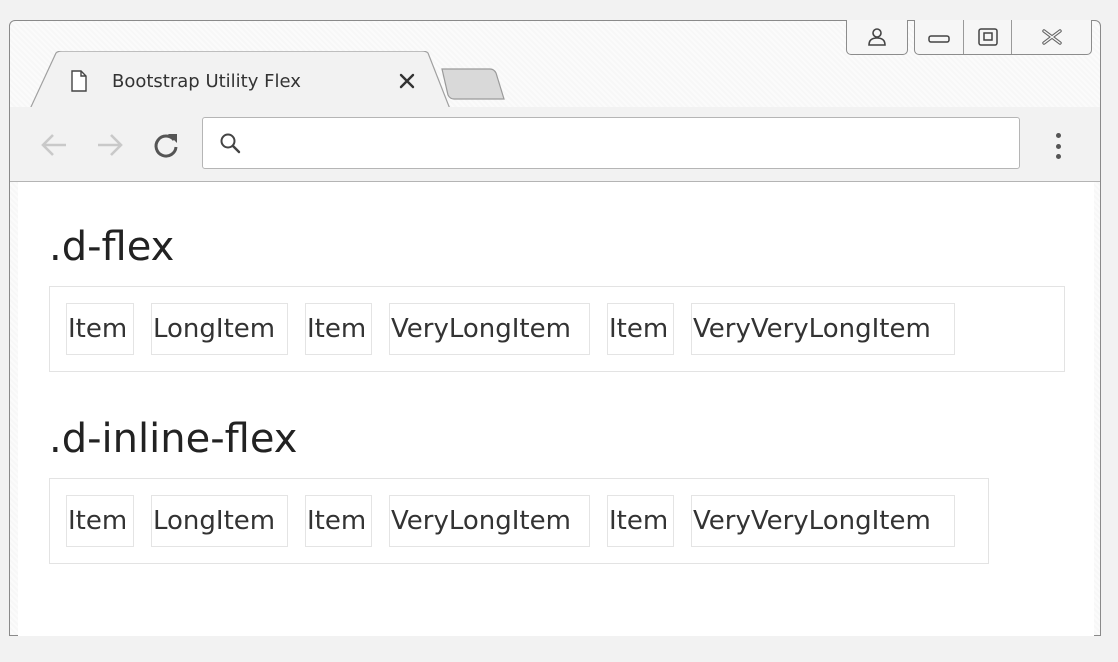 This screenshot has height=662, width=1118. Describe the element at coordinates (79, 81) in the screenshot. I see `page-icon` at that location.